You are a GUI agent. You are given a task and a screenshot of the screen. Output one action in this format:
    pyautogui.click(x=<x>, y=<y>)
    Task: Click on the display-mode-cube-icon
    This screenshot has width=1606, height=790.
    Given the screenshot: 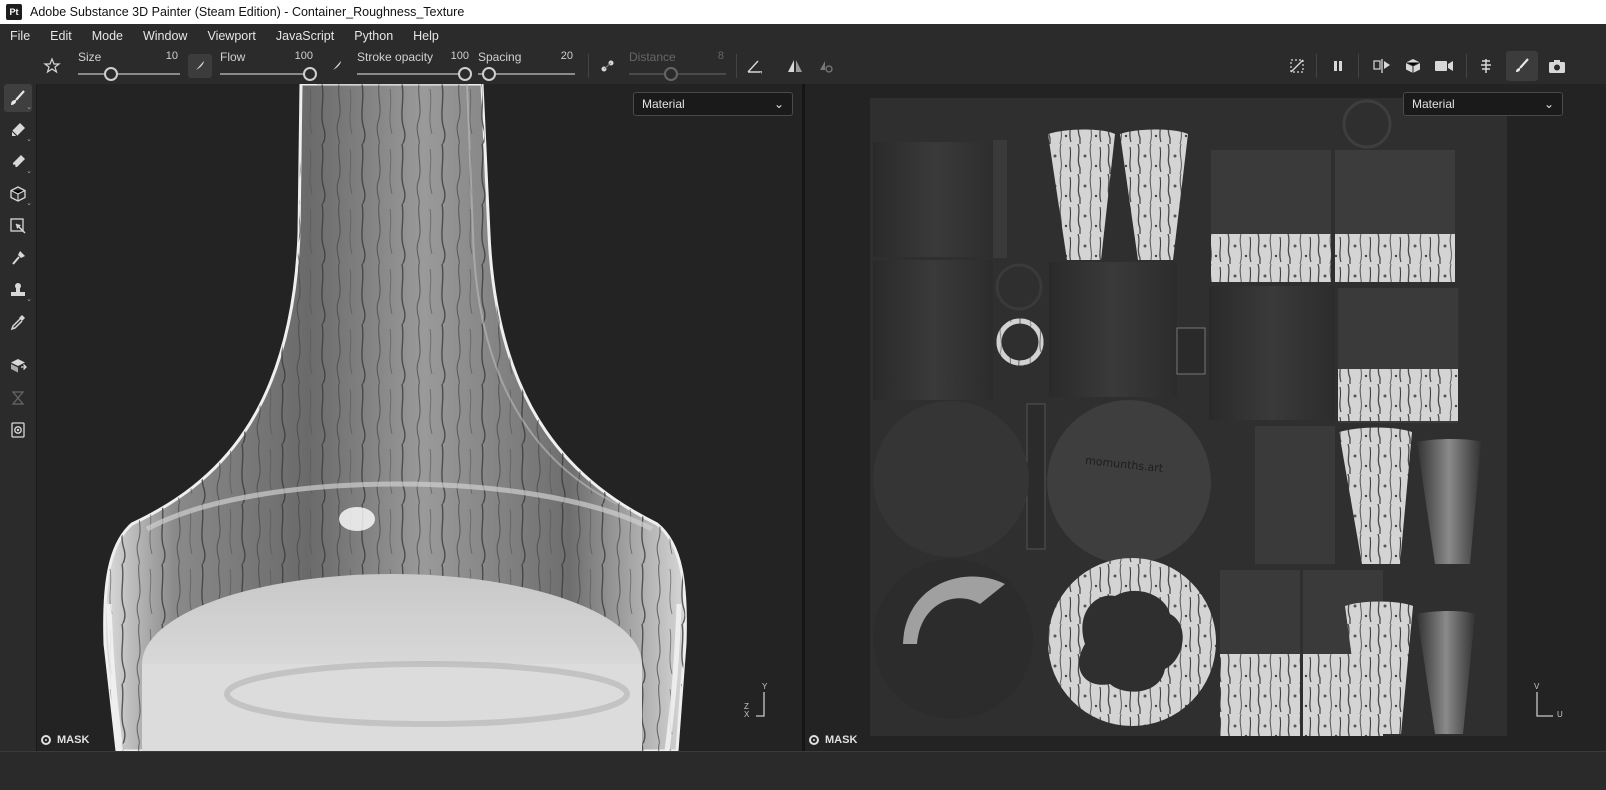 What is the action you would take?
    pyautogui.click(x=1413, y=66)
    